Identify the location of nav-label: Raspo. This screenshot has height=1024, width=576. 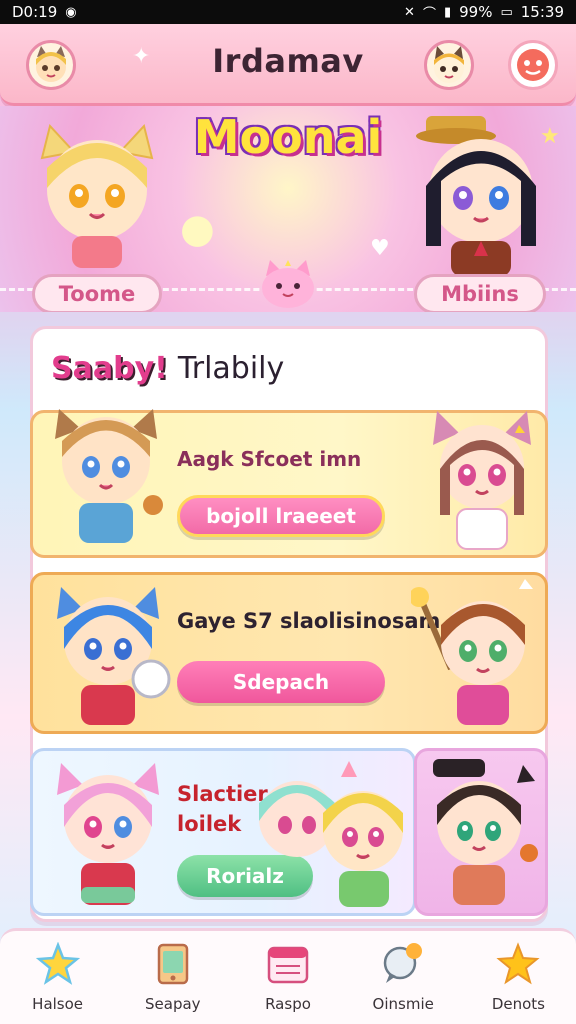
(288, 1004).